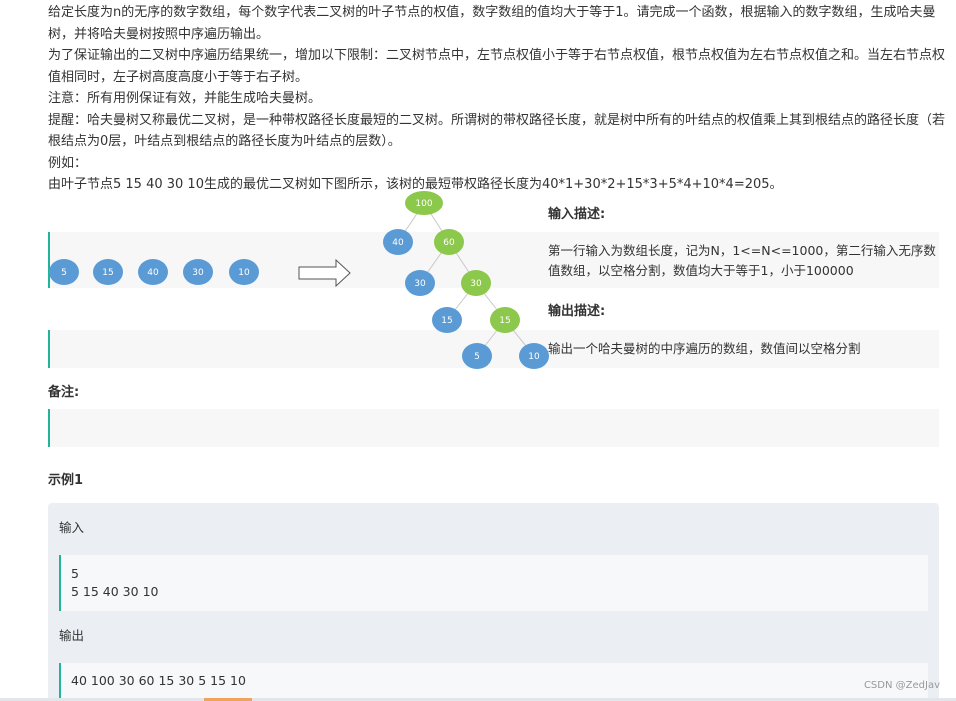 Image resolution: width=956 pixels, height=701 pixels. What do you see at coordinates (577, 311) in the screenshot?
I see `output-description-heading: 输出描述:` at bounding box center [577, 311].